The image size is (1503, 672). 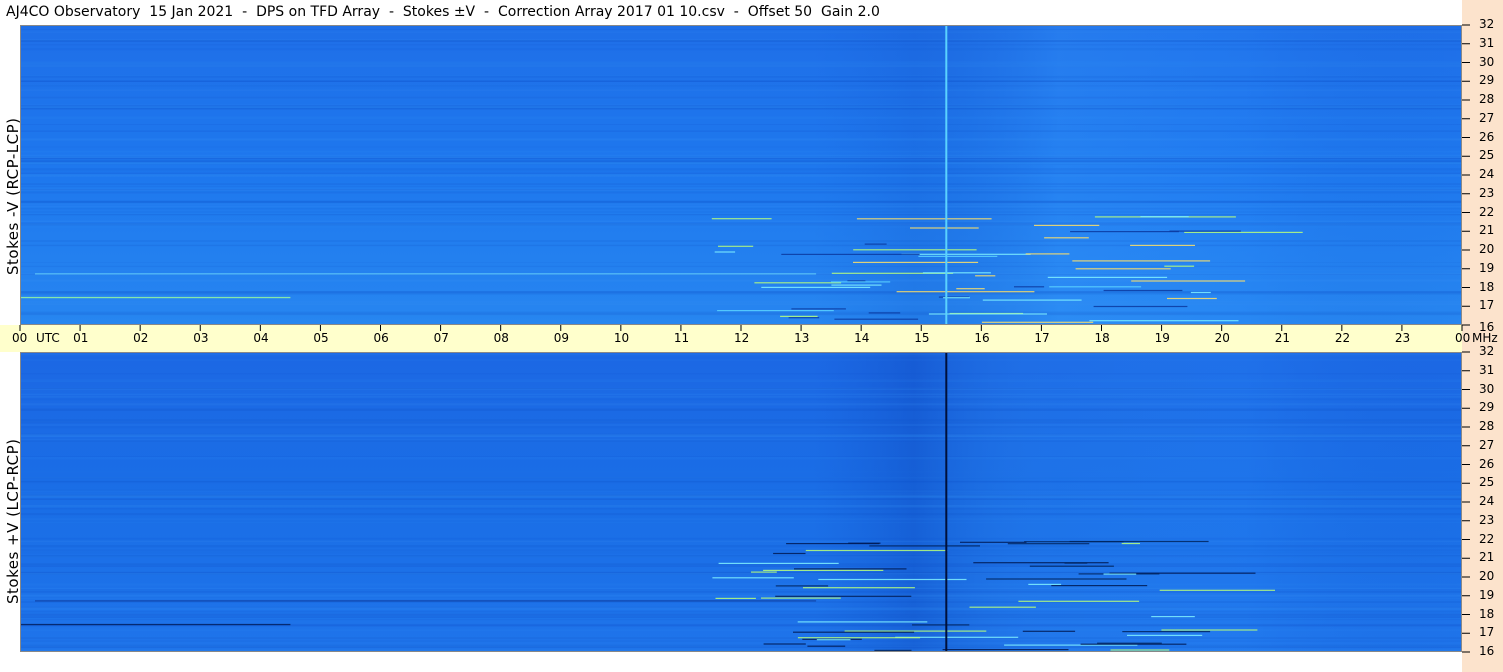 What do you see at coordinates (1487, 576) in the screenshot?
I see `mhz-tick-label: 20` at bounding box center [1487, 576].